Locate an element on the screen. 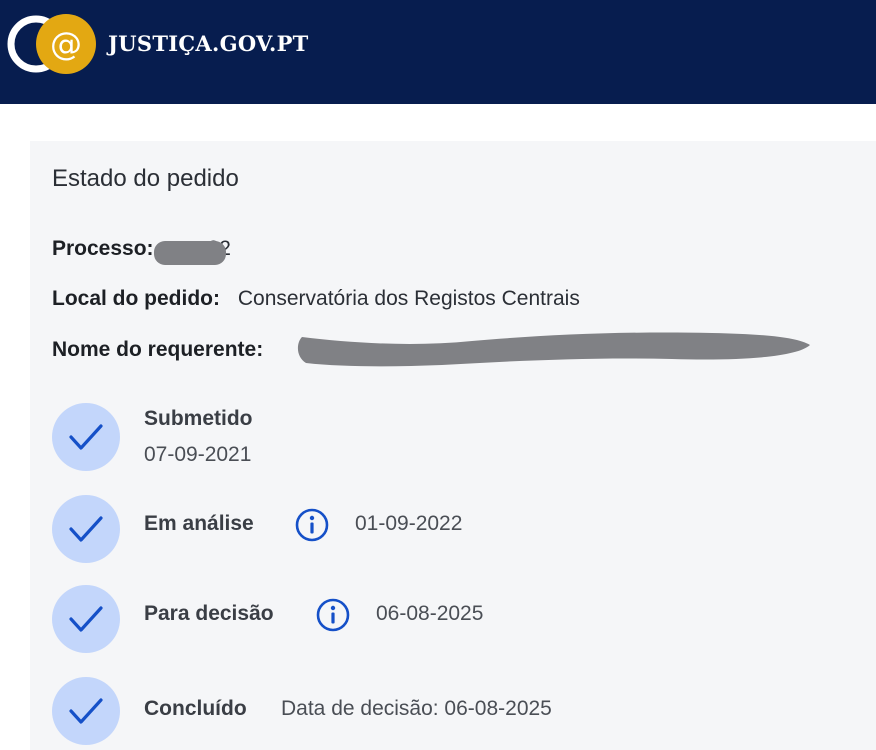 The image size is (876, 750). step-label: Submetido is located at coordinates (198, 418).